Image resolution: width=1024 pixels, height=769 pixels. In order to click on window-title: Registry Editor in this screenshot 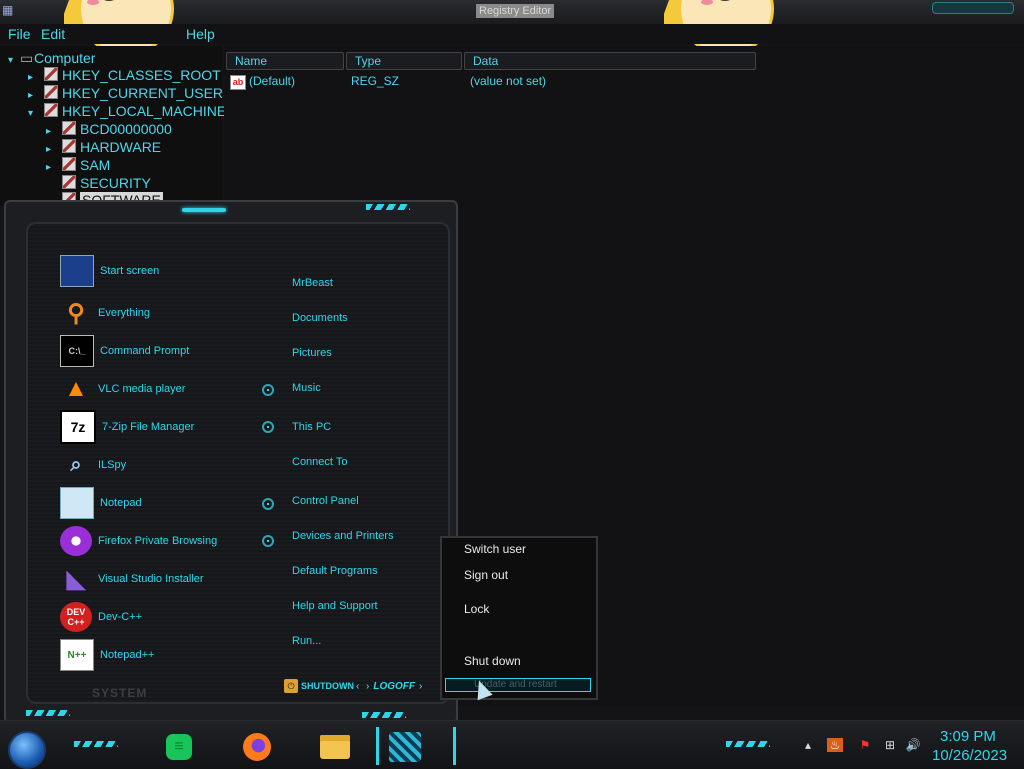, I will do `click(515, 11)`.